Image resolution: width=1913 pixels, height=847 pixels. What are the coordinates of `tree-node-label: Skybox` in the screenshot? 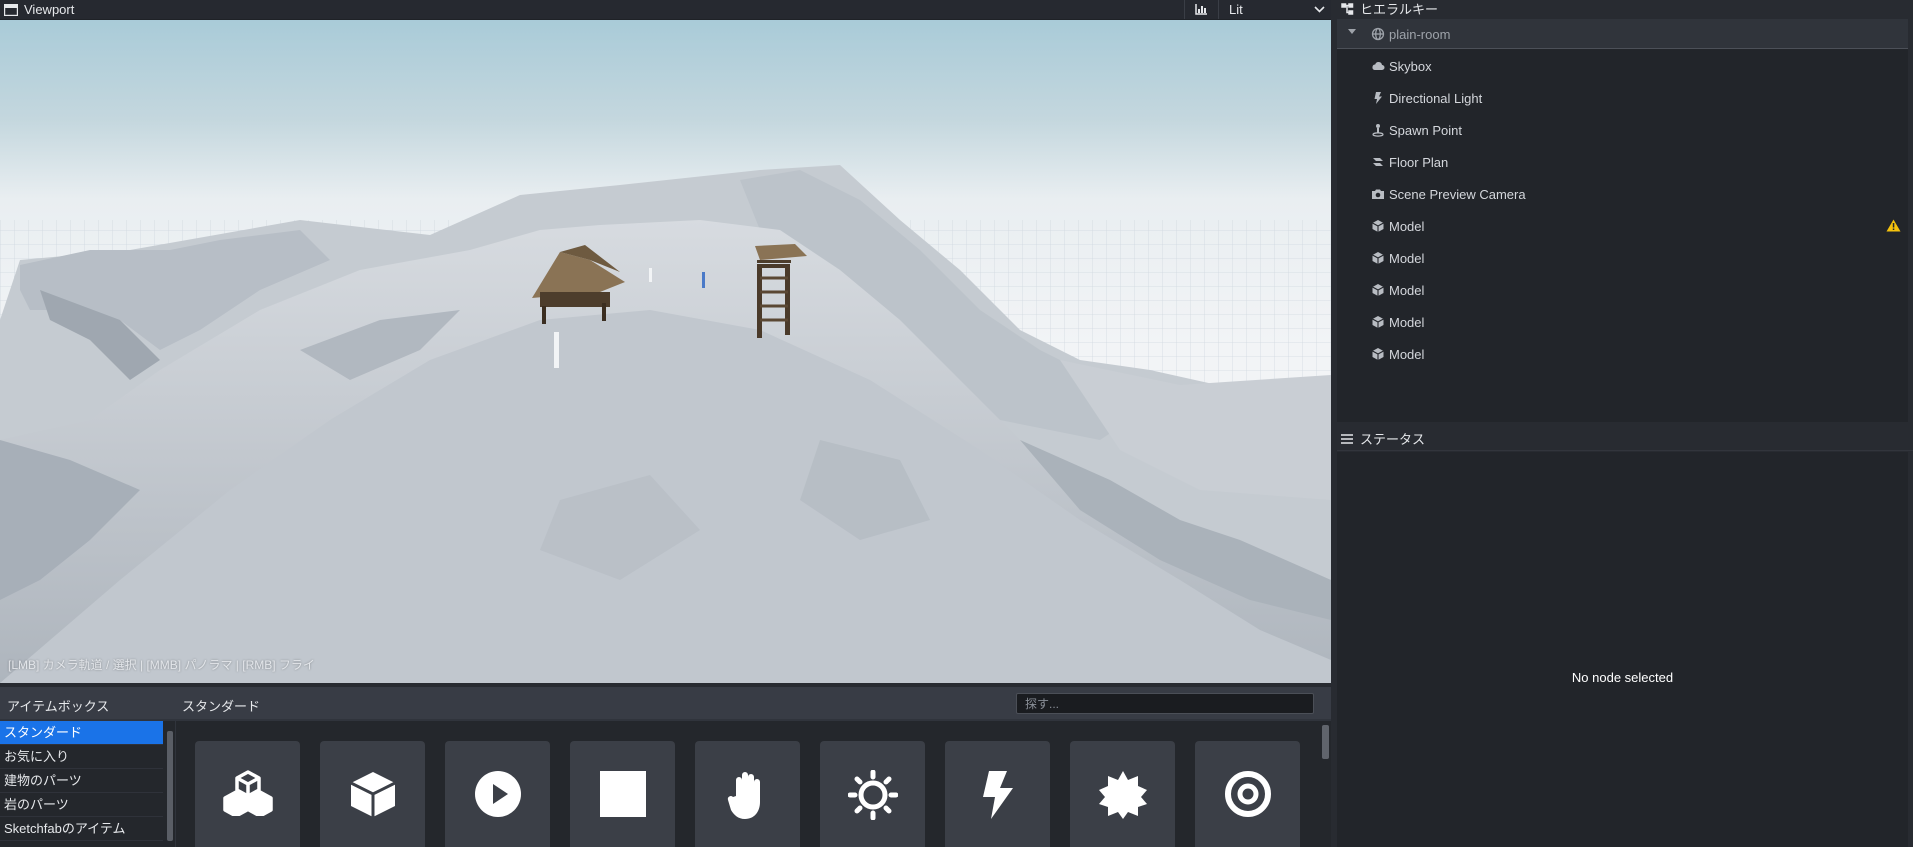 It's located at (1410, 66).